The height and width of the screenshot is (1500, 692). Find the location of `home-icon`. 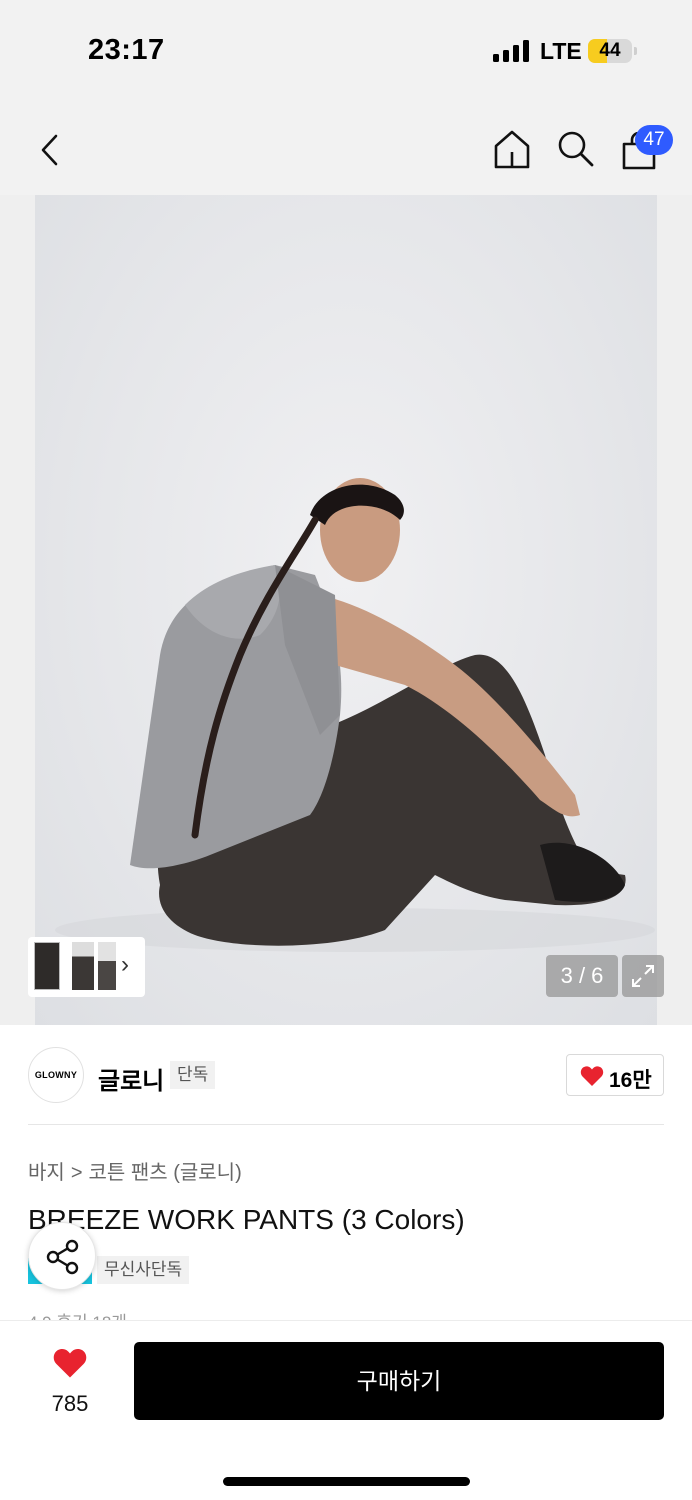

home-icon is located at coordinates (512, 149).